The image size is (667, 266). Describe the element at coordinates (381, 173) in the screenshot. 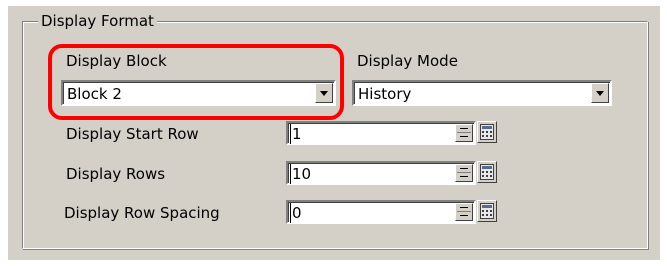

I see `display-rows-input: 10` at that location.